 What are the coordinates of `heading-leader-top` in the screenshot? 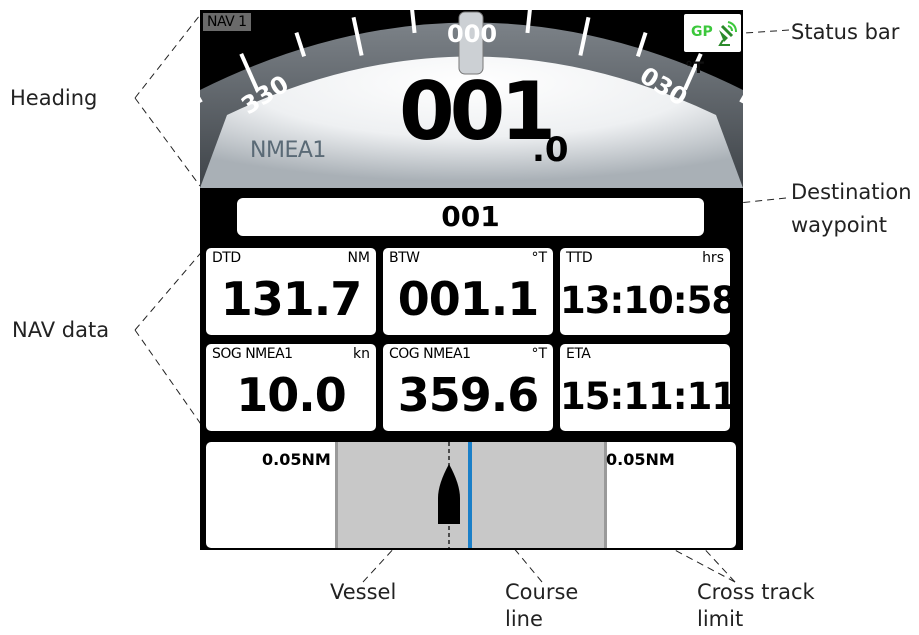 It's located at (167, 56).